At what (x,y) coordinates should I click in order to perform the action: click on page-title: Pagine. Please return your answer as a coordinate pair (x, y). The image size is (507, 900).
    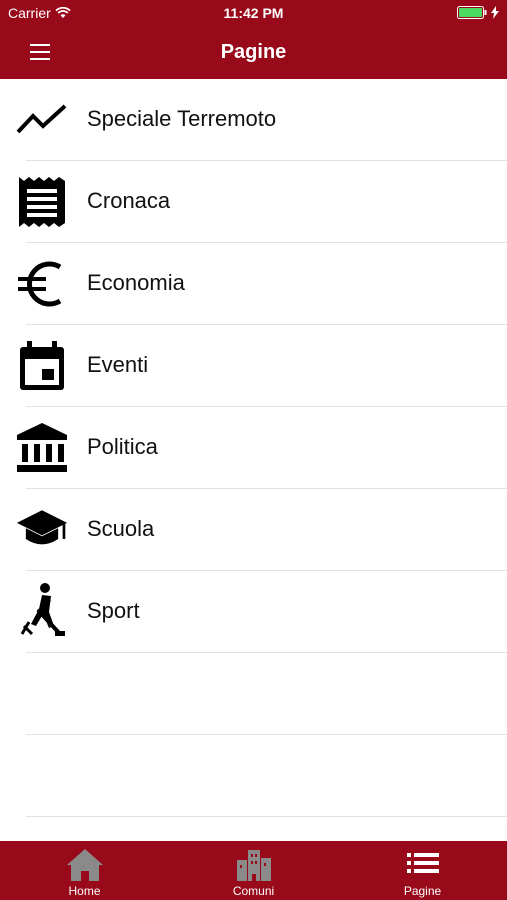
    Looking at the image, I should click on (253, 52).